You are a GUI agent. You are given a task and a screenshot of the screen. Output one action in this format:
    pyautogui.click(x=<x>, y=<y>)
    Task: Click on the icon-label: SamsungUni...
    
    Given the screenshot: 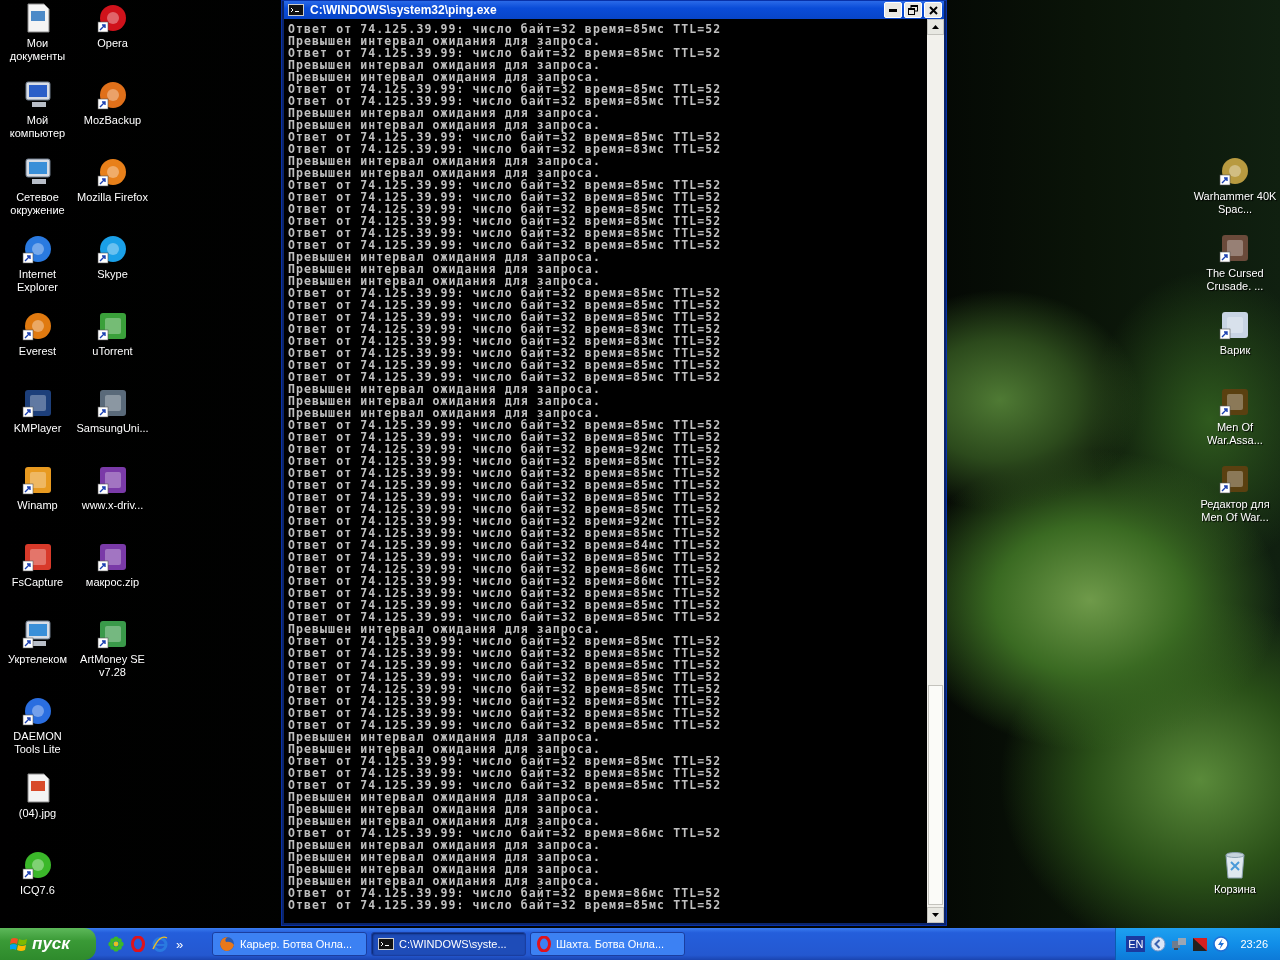 What is the action you would take?
    pyautogui.click(x=112, y=428)
    